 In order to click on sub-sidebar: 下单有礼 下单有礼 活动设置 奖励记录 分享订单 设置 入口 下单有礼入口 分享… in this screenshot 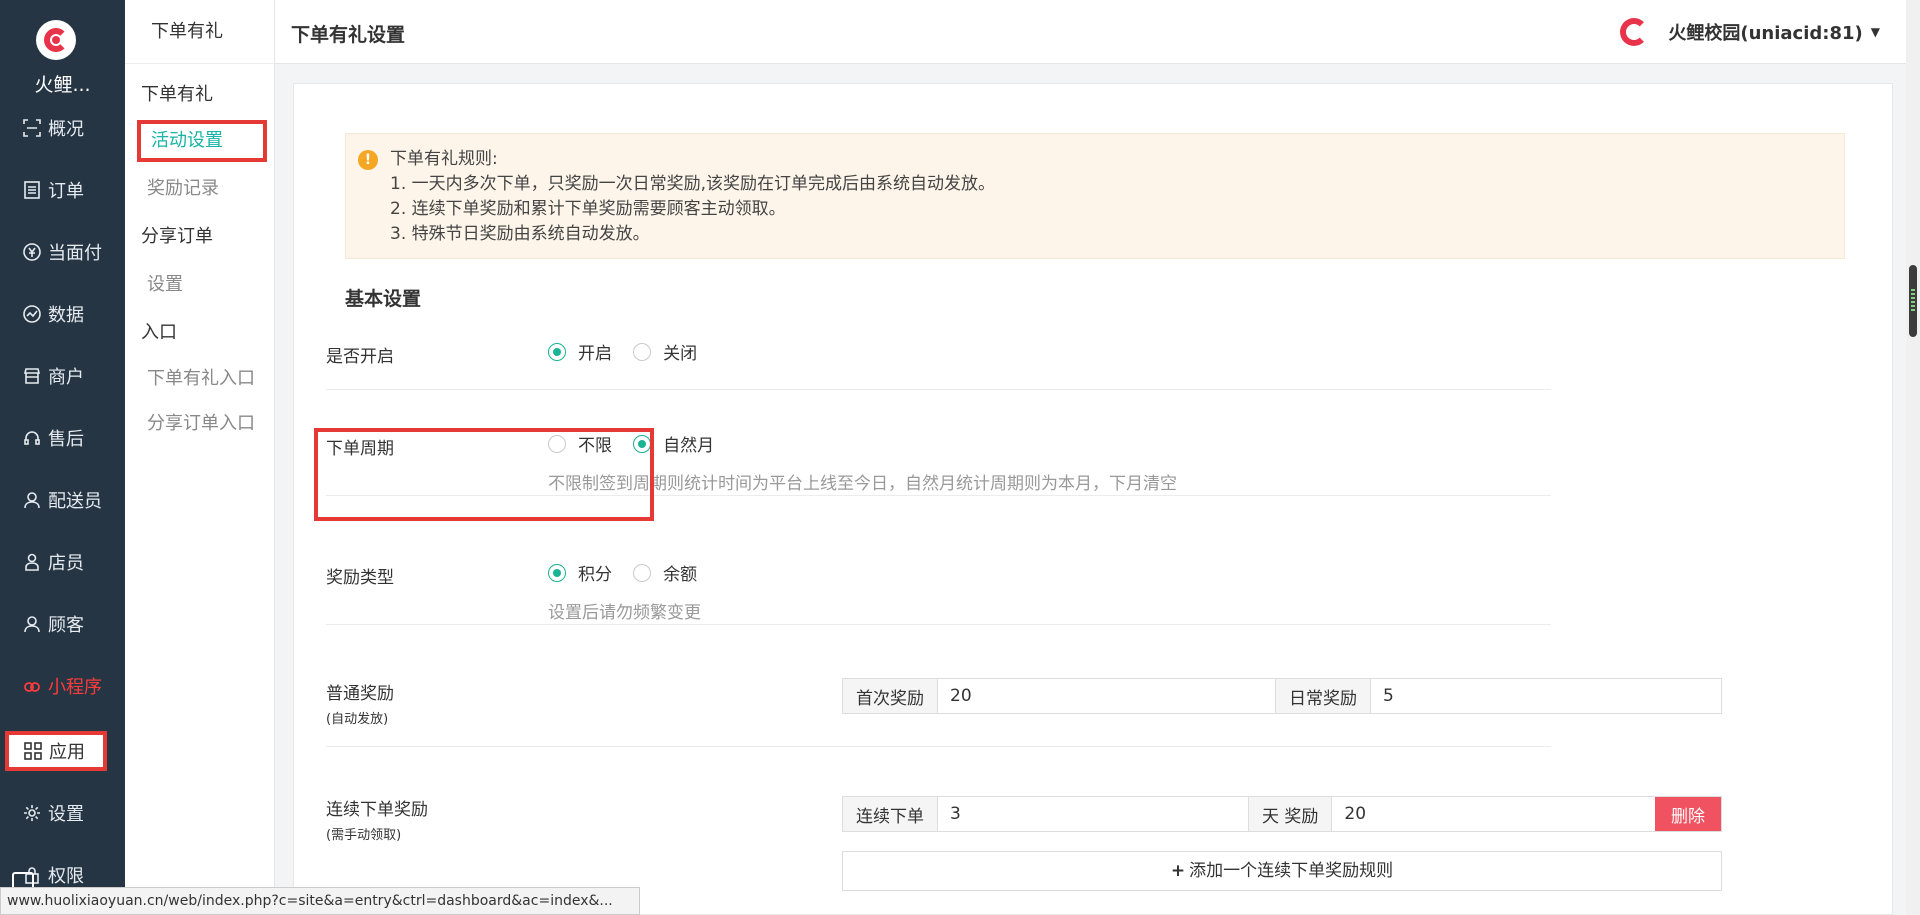, I will do `click(200, 457)`.